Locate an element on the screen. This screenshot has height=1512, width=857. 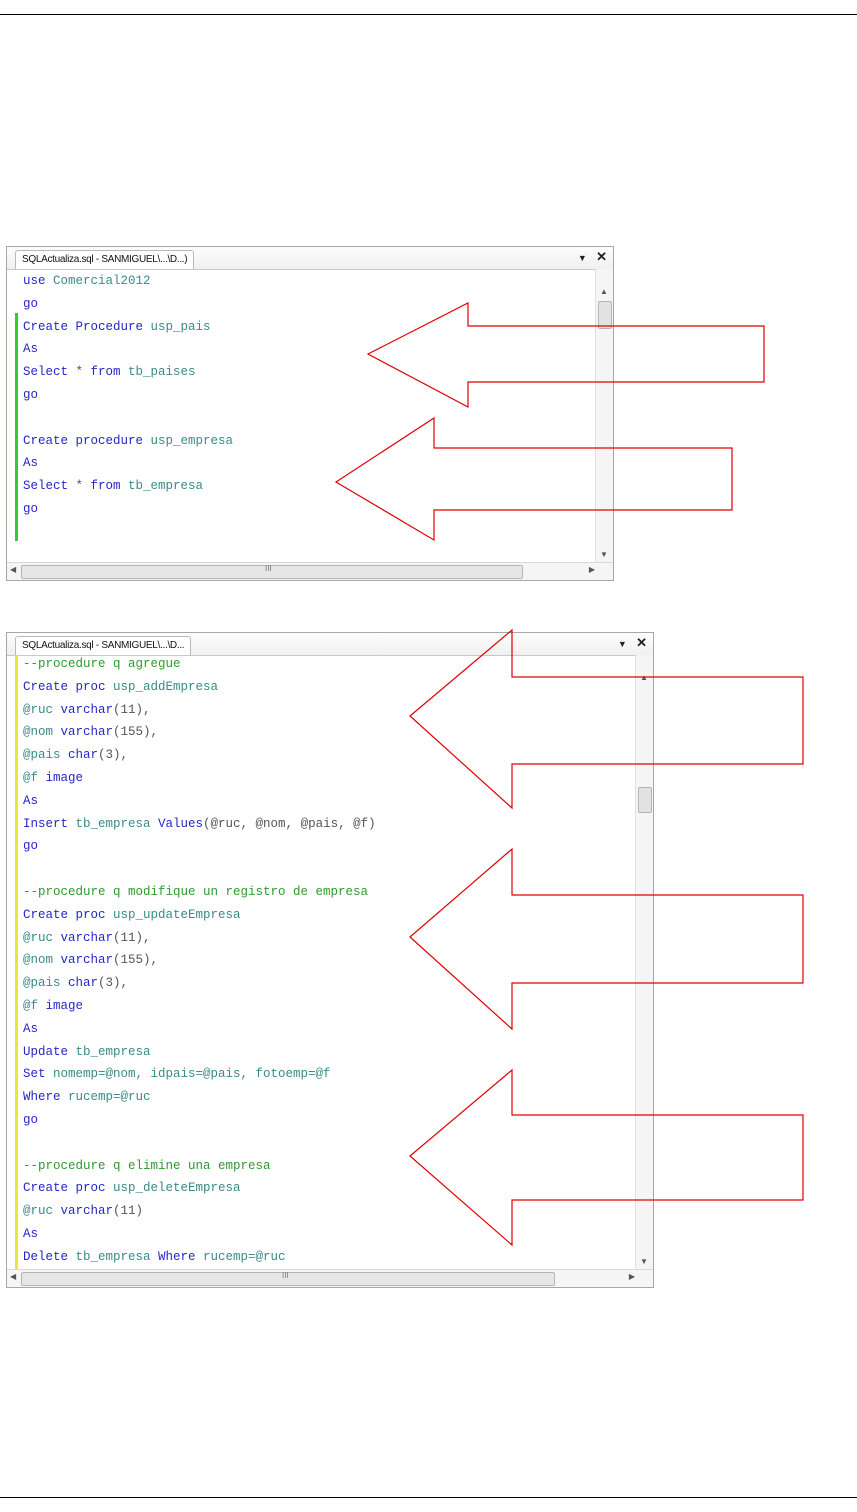
code-token: @f is located at coordinates (34, 1005).